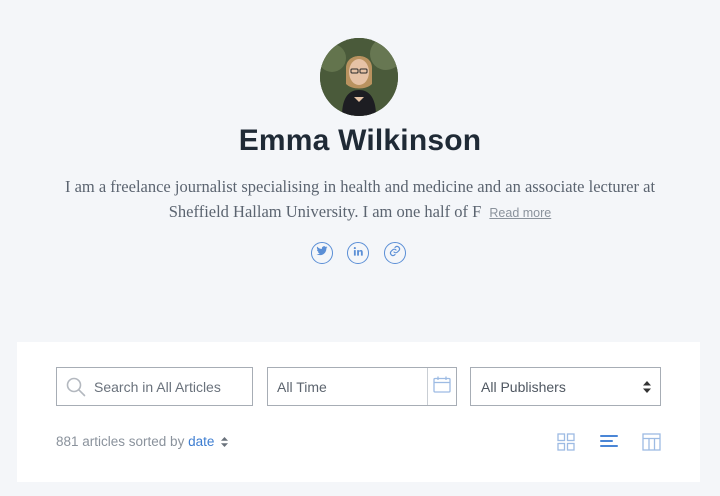 The image size is (720, 496). I want to click on grid-view-button, so click(566, 444).